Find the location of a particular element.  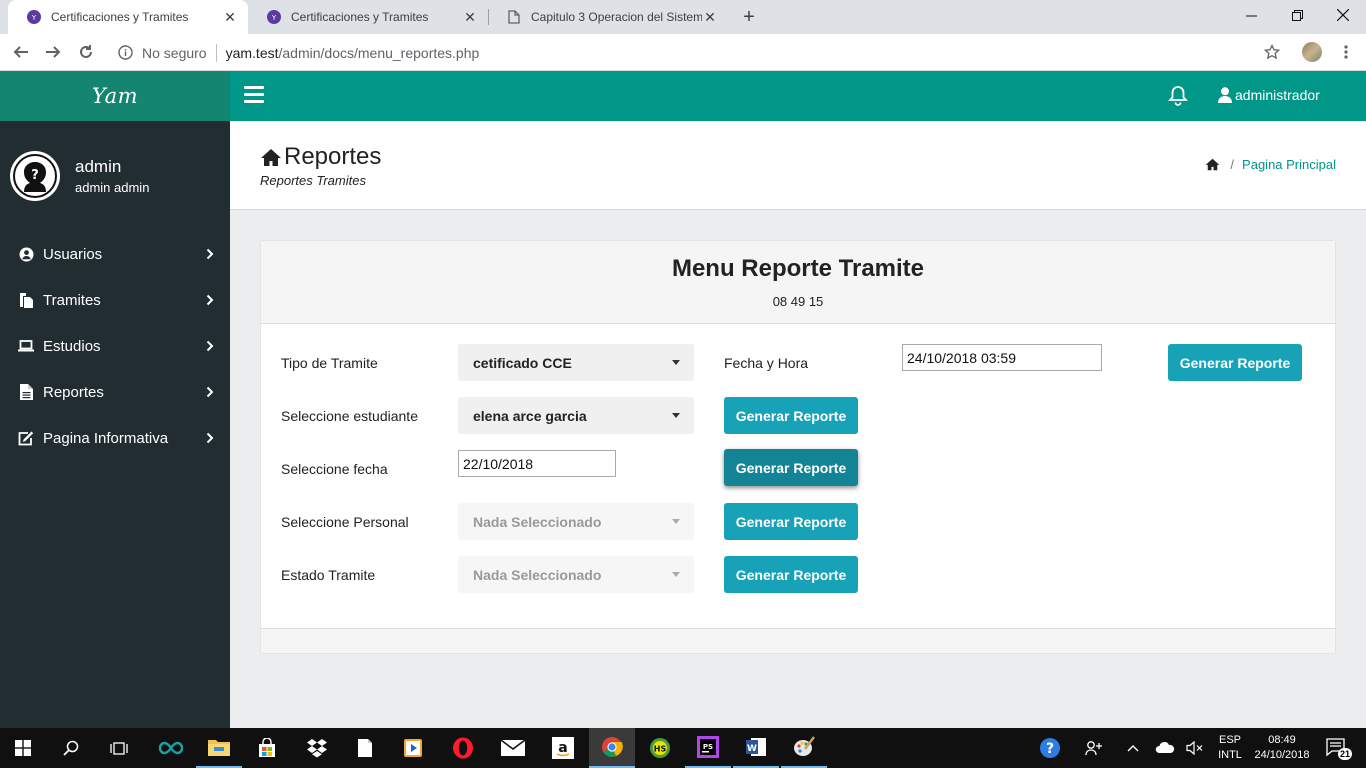

fecha-hora-input is located at coordinates (1002, 357).